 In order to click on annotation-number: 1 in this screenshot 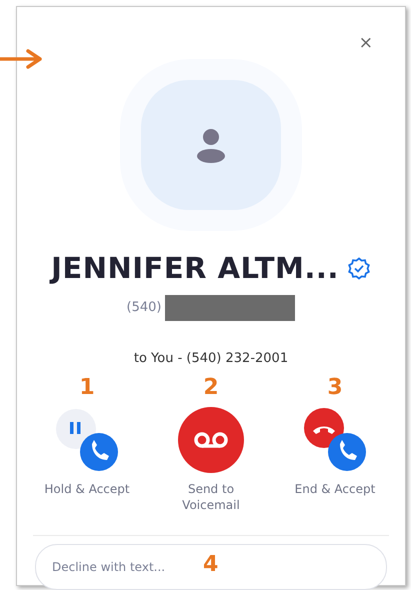, I will do `click(87, 387)`.